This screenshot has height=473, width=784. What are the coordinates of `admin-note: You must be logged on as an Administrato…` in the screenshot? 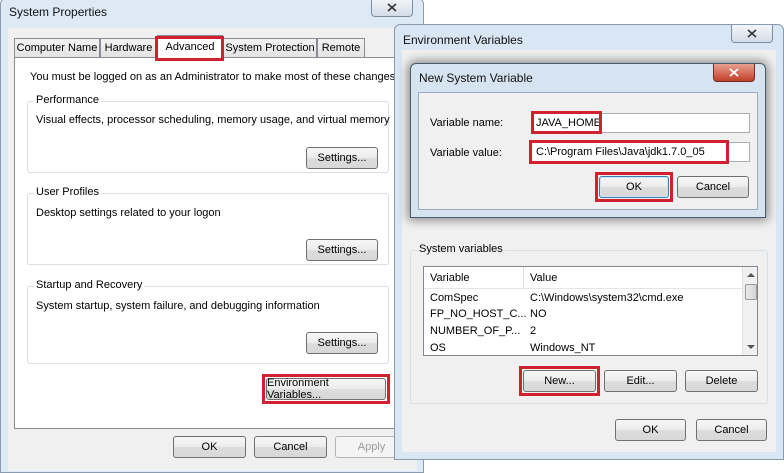 It's located at (214, 77).